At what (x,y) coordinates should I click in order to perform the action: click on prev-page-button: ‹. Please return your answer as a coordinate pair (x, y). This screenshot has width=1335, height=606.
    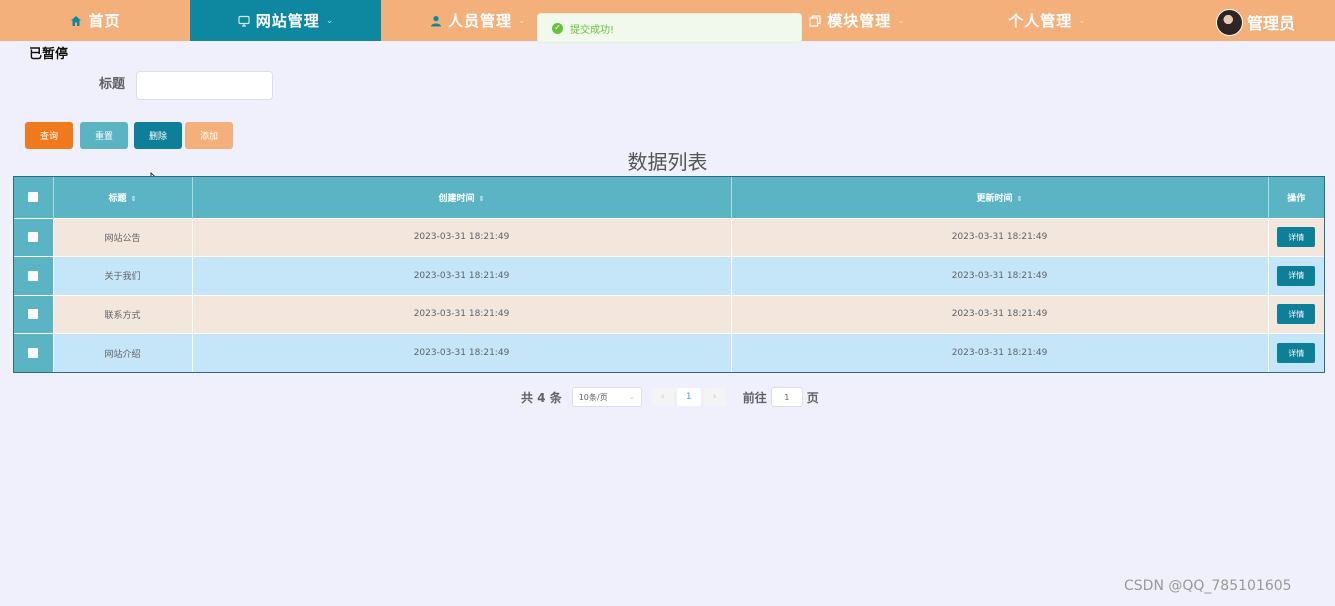
    Looking at the image, I should click on (662, 397).